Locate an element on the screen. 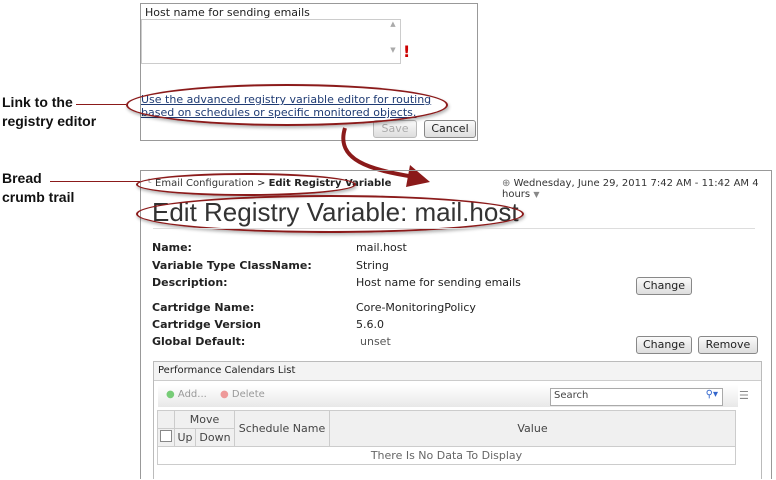 The width and height of the screenshot is (776, 480). field-value: unset is located at coordinates (375, 341).